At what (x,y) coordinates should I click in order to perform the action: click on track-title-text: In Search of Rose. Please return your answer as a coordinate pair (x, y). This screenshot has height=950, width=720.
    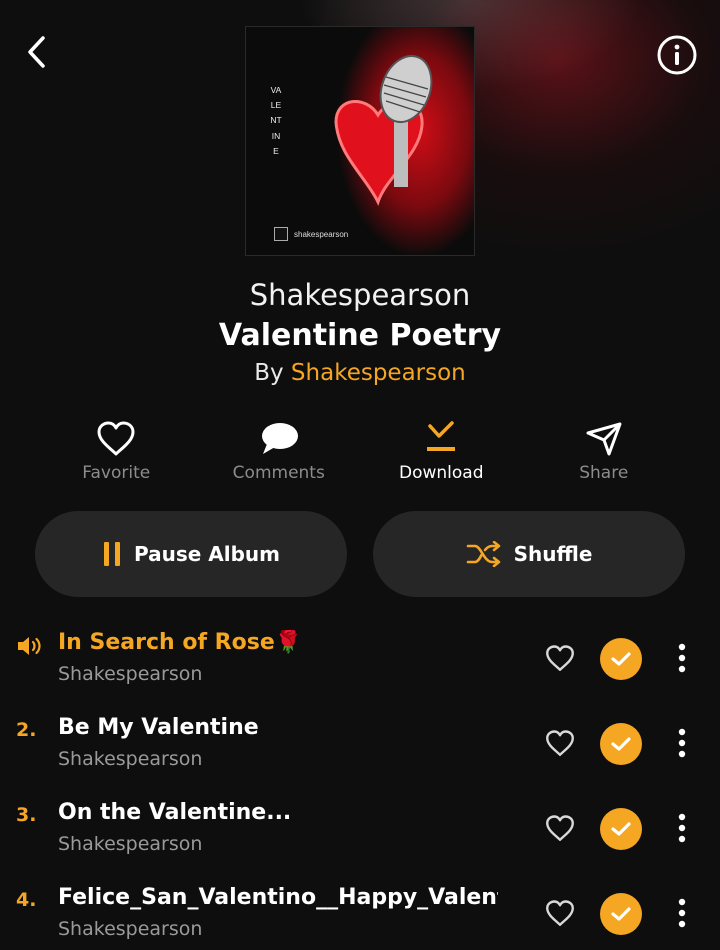
    Looking at the image, I should click on (166, 642).